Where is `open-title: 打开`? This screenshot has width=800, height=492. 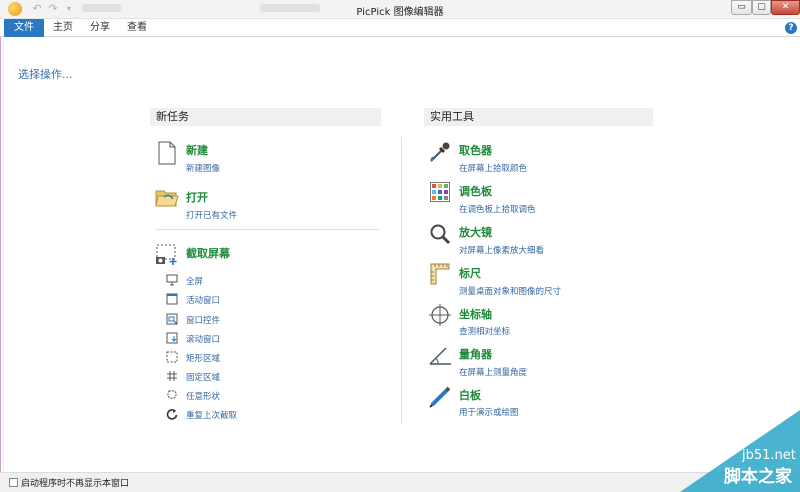 open-title: 打开 is located at coordinates (197, 197).